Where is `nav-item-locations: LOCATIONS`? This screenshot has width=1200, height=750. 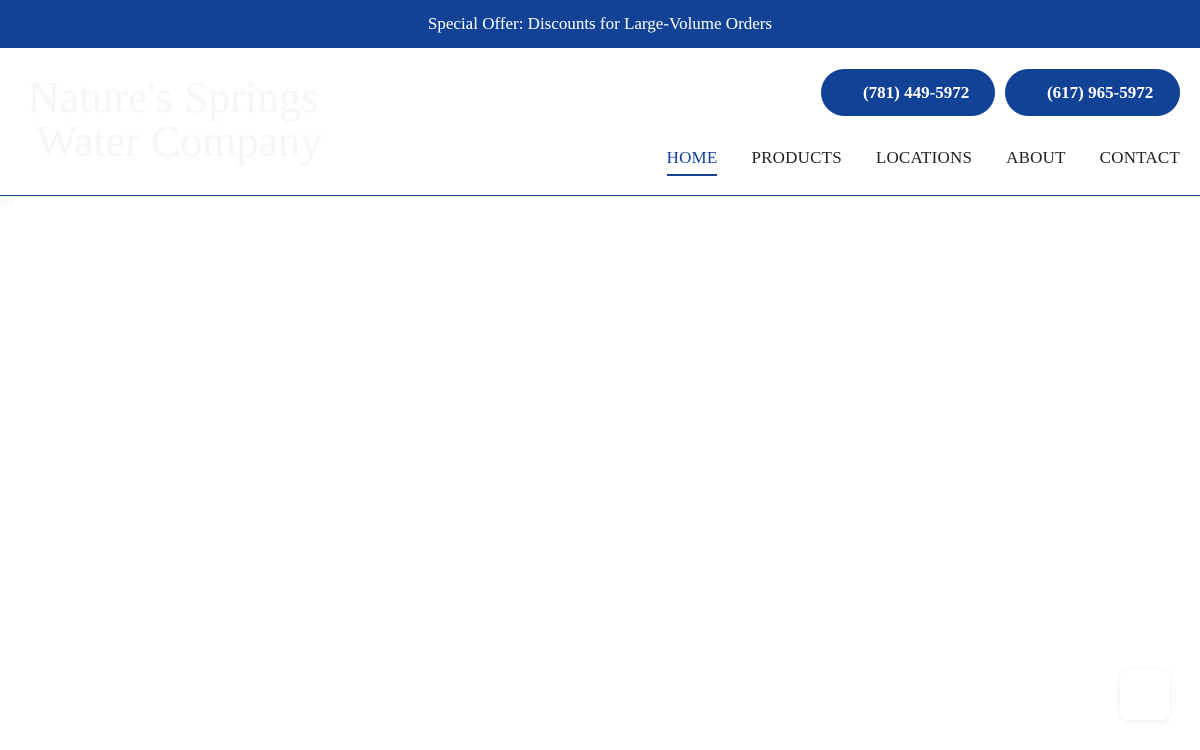 nav-item-locations: LOCATIONS is located at coordinates (924, 162).